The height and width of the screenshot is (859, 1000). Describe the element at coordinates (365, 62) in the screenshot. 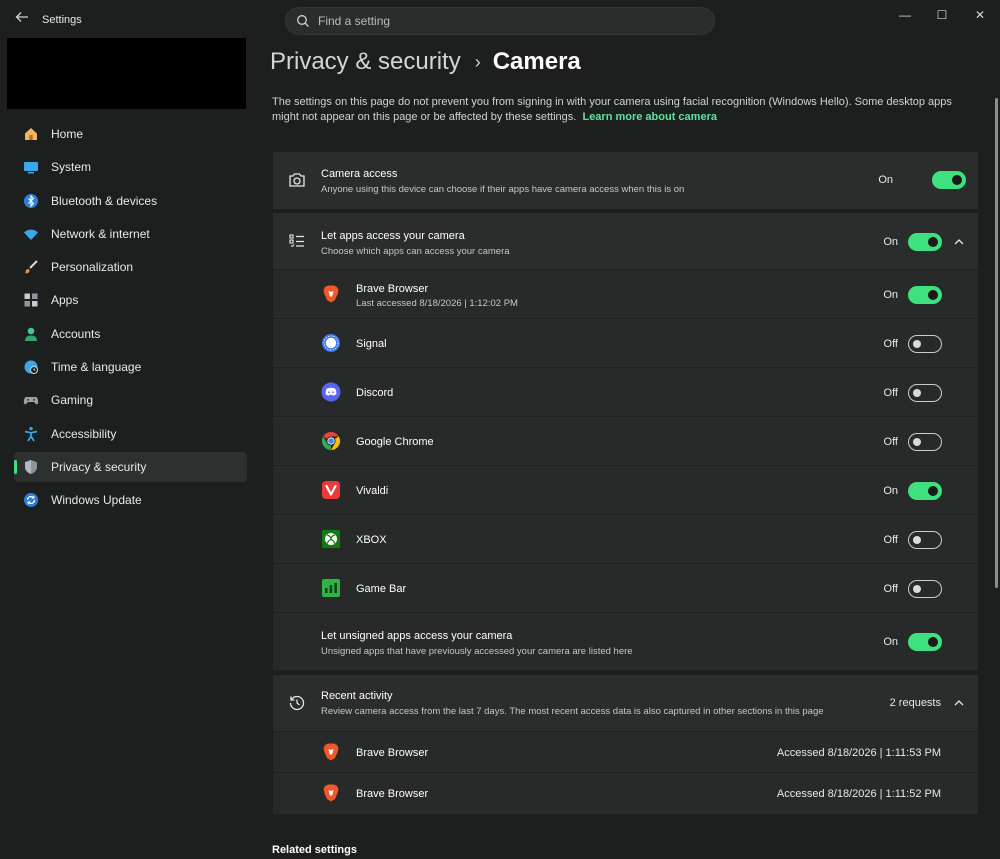

I see `breadcrumb-parent-link: Privacy & security` at that location.